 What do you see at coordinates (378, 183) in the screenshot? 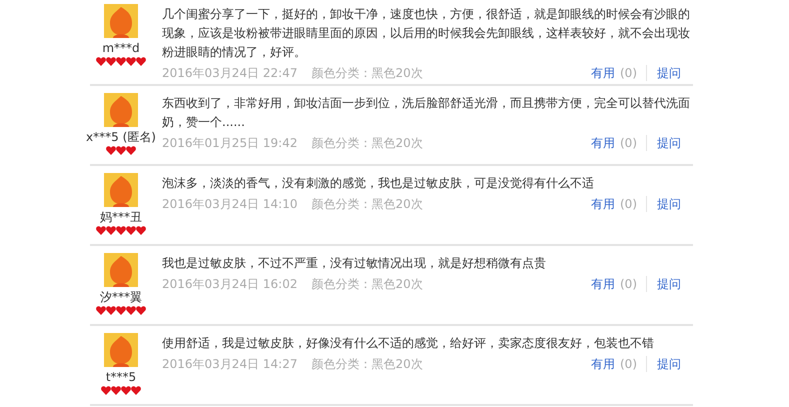
I see `review-text: 泡沫多，淡淡的香气，没有刺激的感觉，我也是过敏皮肤，可是没觉得有什么不适` at bounding box center [378, 183].